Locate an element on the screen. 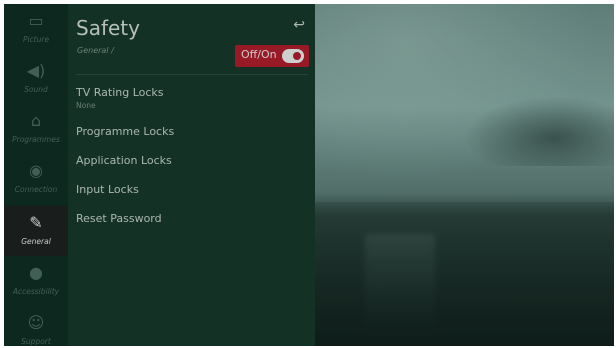 This screenshot has height=348, width=616. menu-item-application-locks: Application Locks is located at coordinates (192, 166).